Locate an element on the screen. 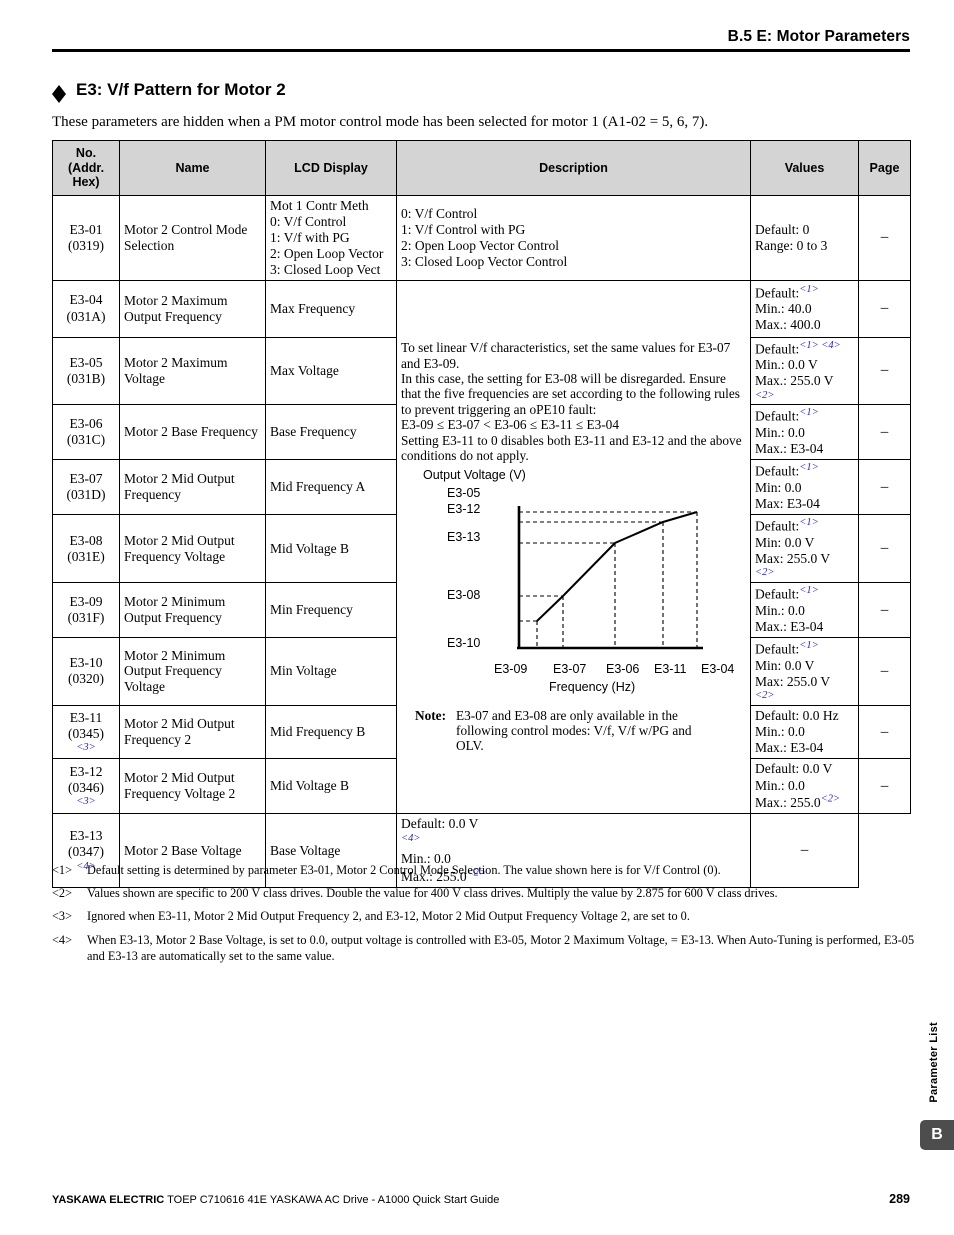 The image size is (954, 1235). value-min: Min.: 40.0 is located at coordinates (783, 309).